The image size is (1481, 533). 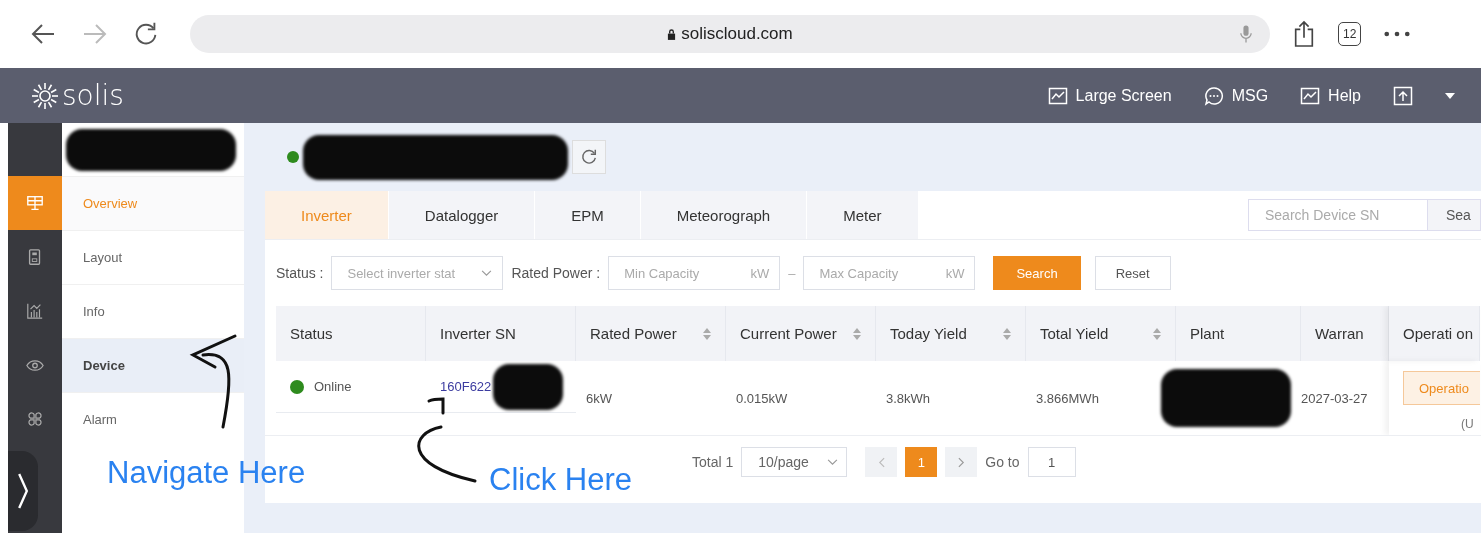 I want to click on logo-text: solis, so click(x=93, y=95).